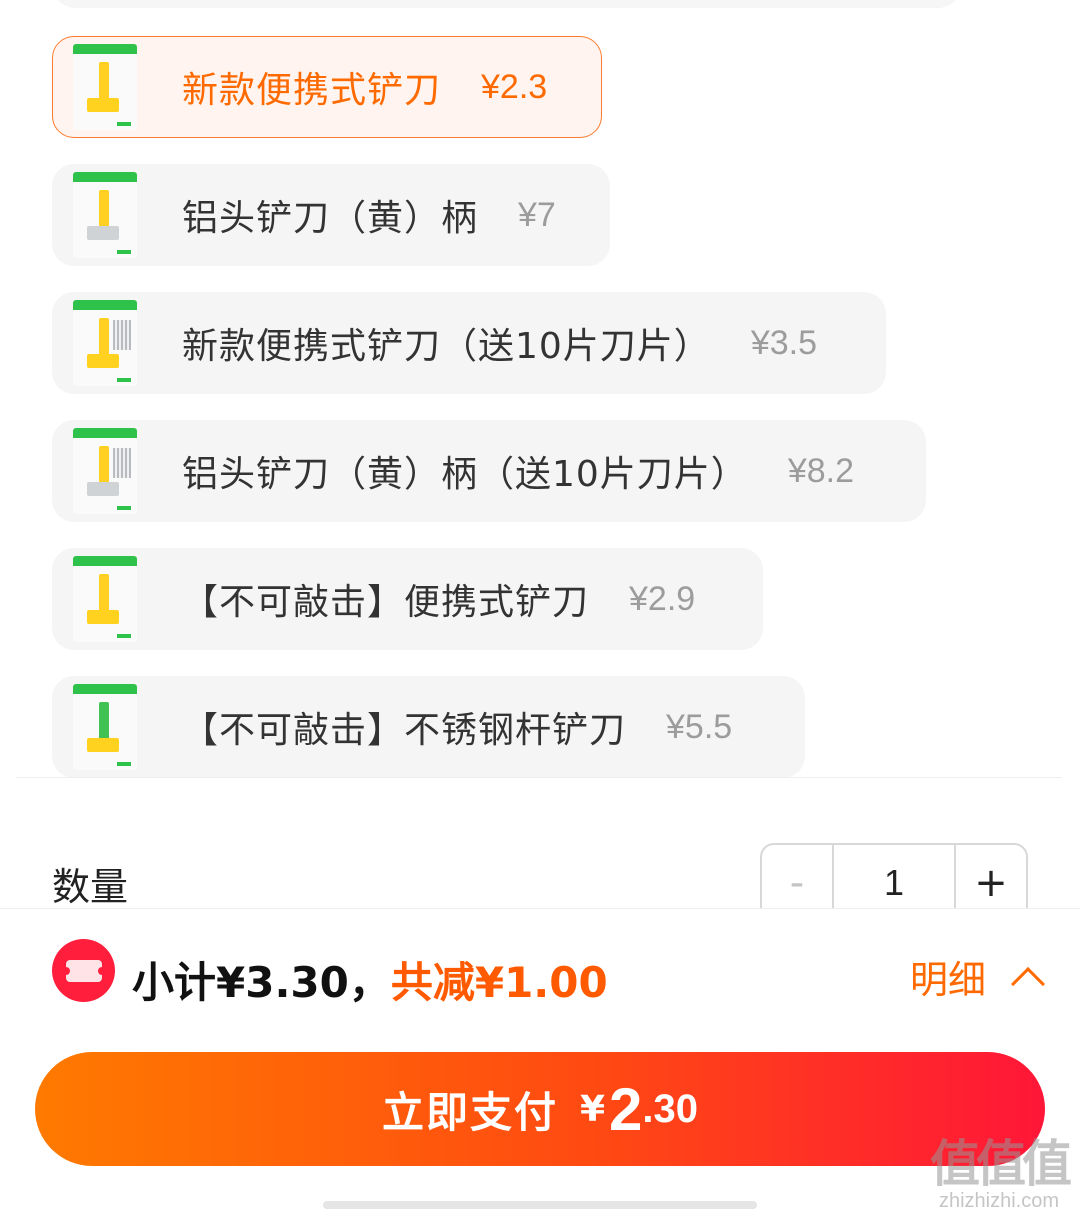 This screenshot has height=1211, width=1080. I want to click on option-name: 【不可敲击】便携式铲刀, so click(386, 602).